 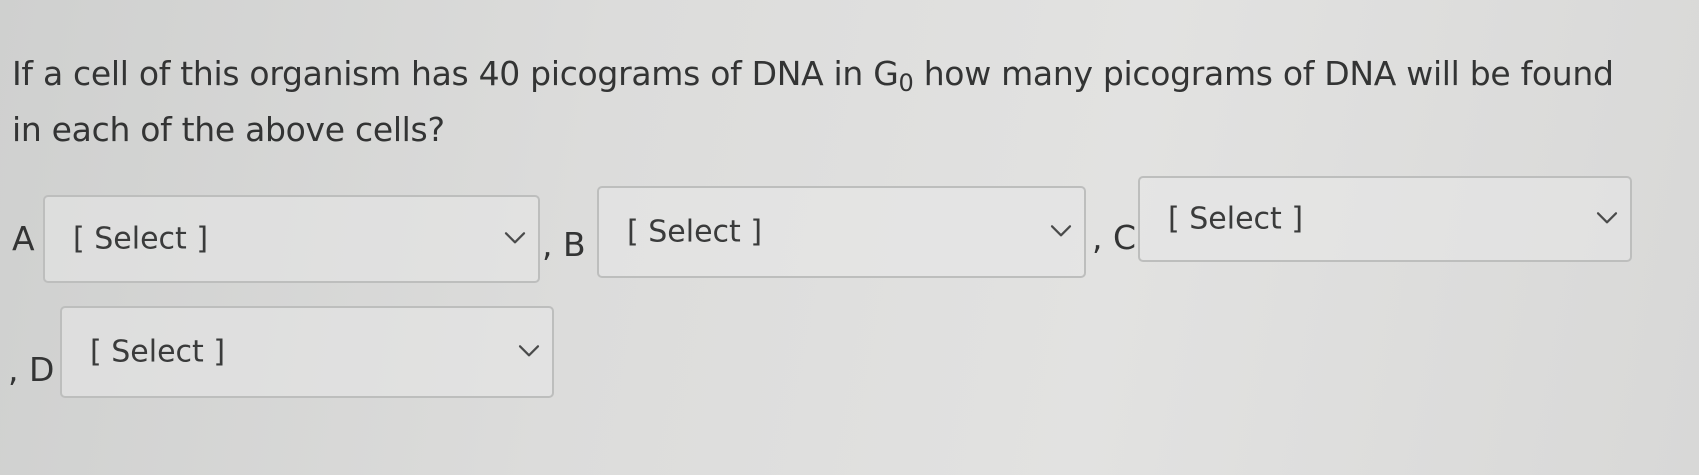 I want to click on select-d-value: [ Select ], so click(x=158, y=352).